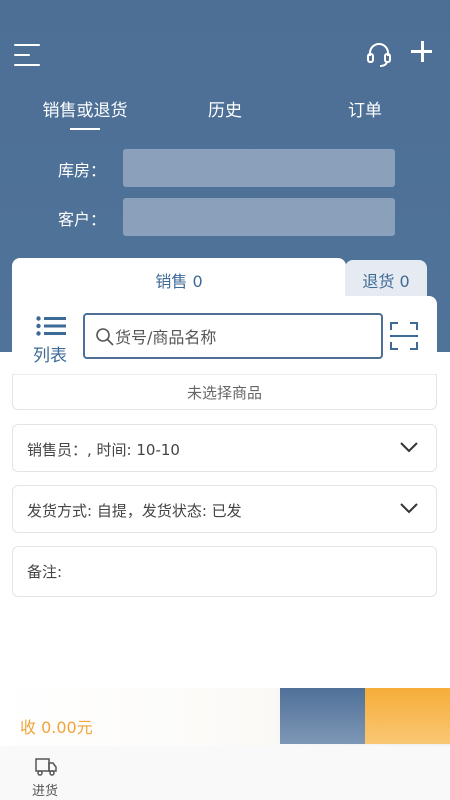  I want to click on salesperson-row: 销售员：, 时间: 10-10, so click(224, 448).